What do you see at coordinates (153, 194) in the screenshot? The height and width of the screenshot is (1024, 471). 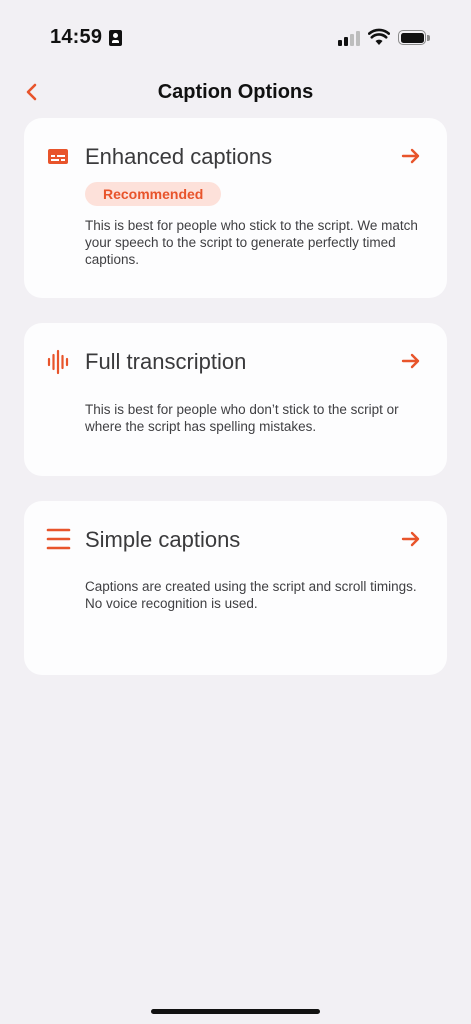 I see `recommended-badge: Recommended` at bounding box center [153, 194].